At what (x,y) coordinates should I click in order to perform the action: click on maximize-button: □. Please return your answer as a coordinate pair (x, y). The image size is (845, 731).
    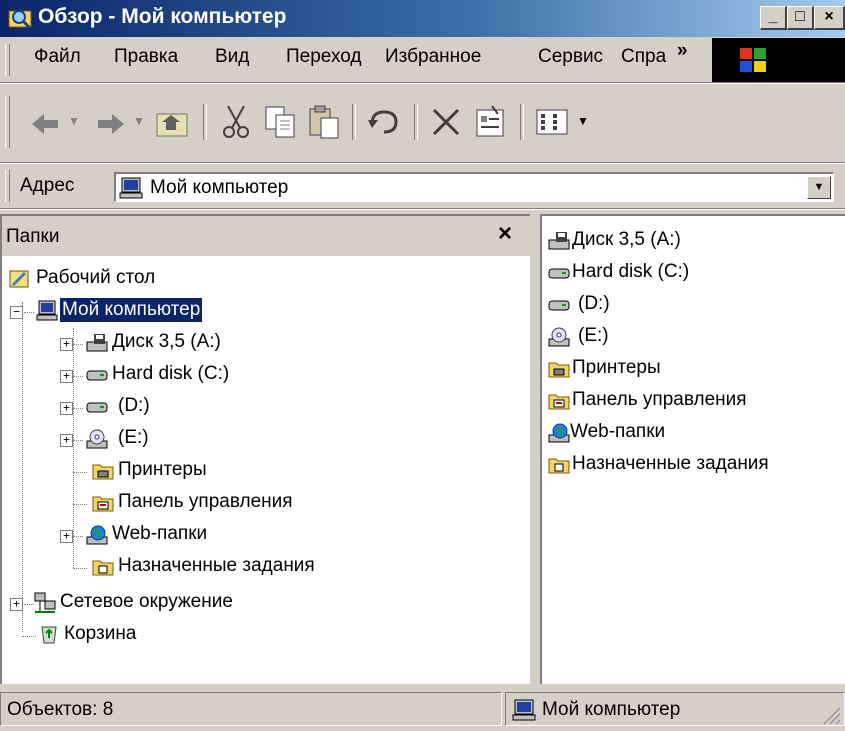
    Looking at the image, I should click on (800, 18).